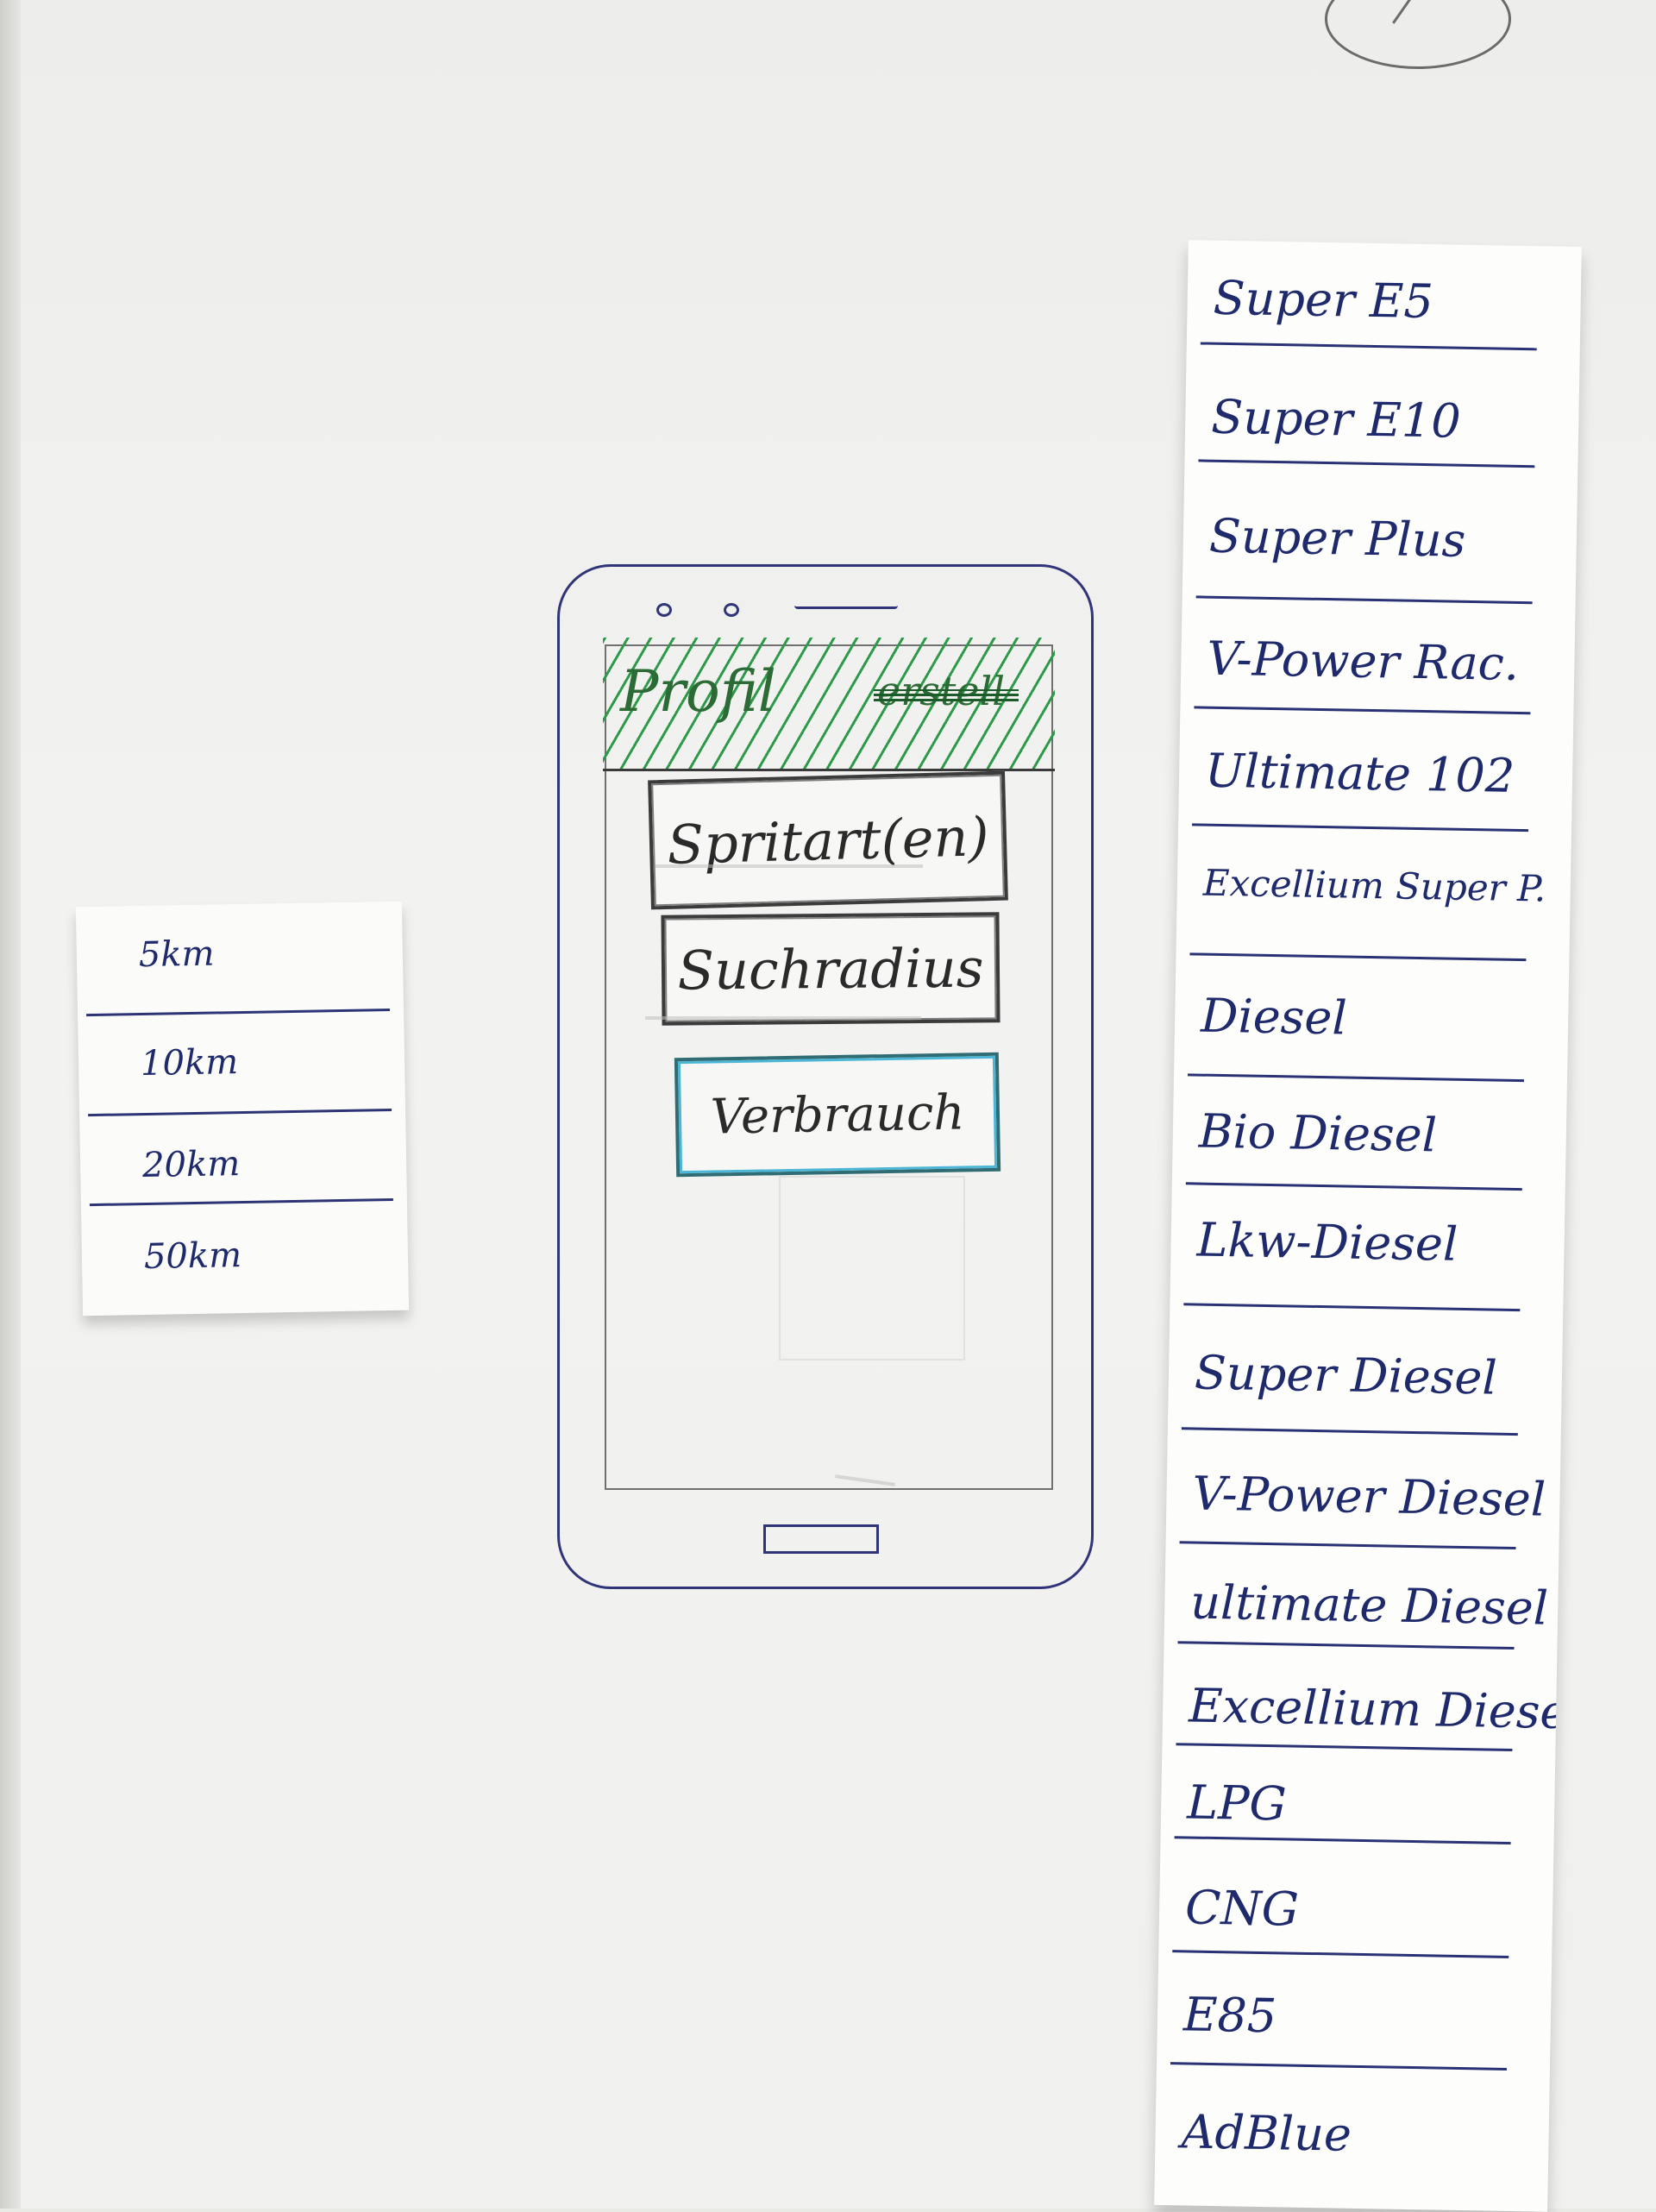  I want to click on radius-option-10km: 10km, so click(241, 1063).